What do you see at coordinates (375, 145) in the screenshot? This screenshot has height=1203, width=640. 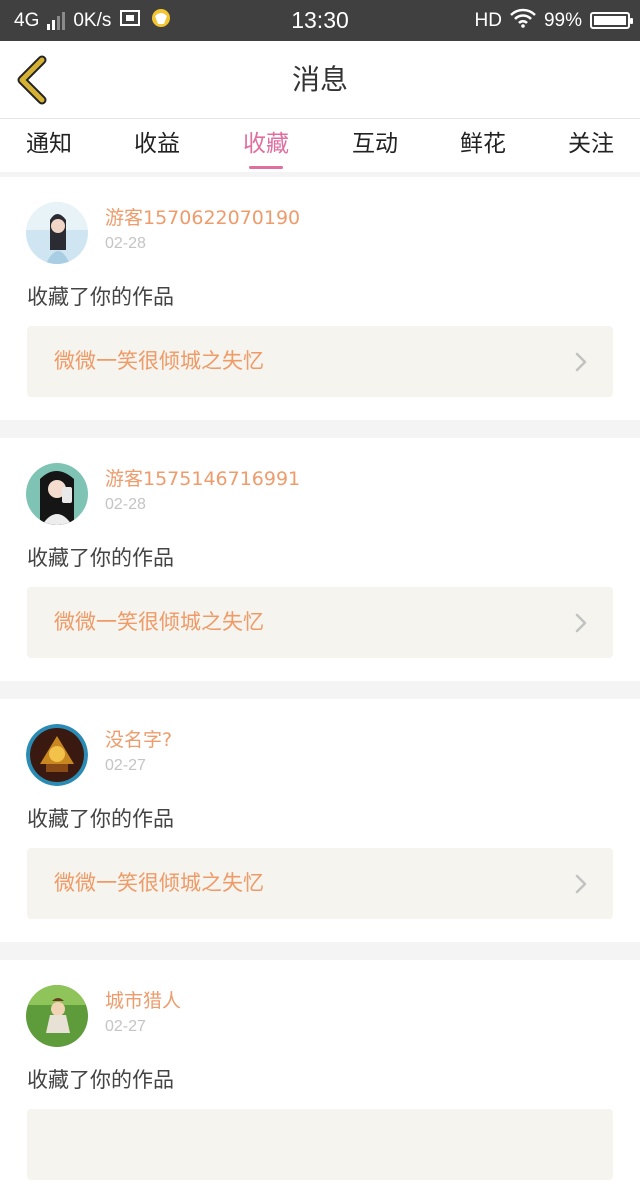 I see `tab-interactions: 互动` at bounding box center [375, 145].